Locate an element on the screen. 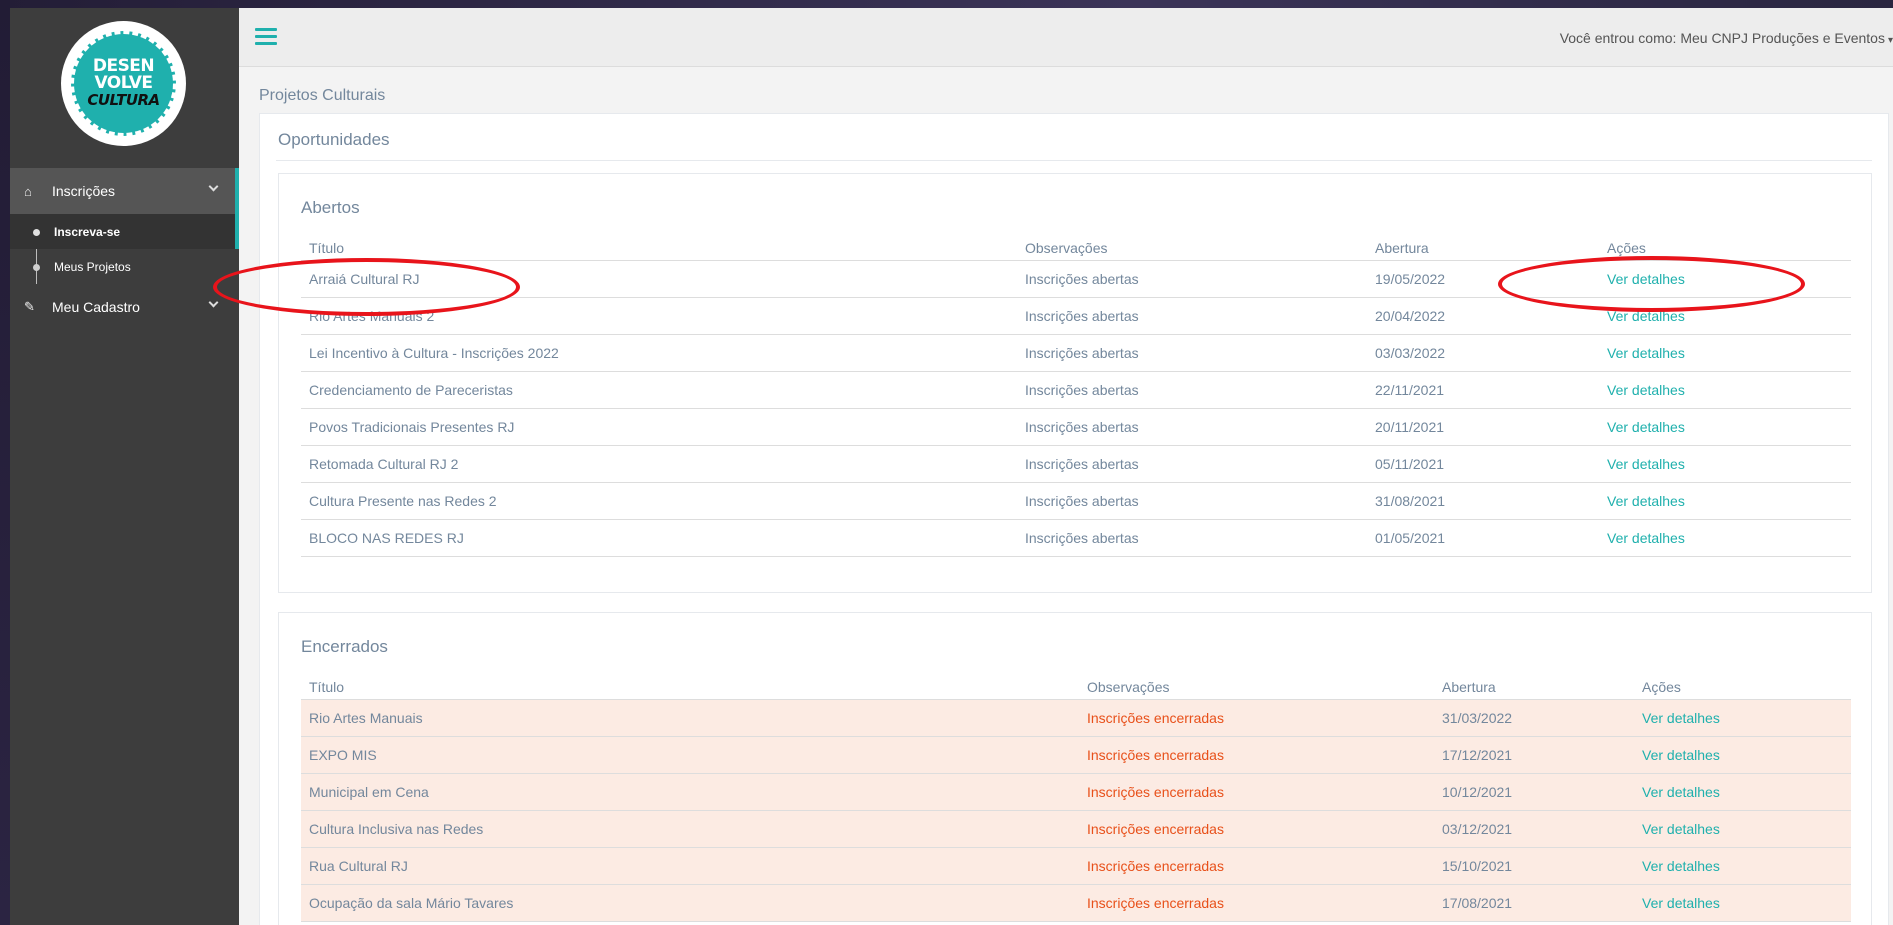 The height and width of the screenshot is (925, 1893). sidebar-item-inscricoes: ⌂ Inscrições is located at coordinates (124, 191).